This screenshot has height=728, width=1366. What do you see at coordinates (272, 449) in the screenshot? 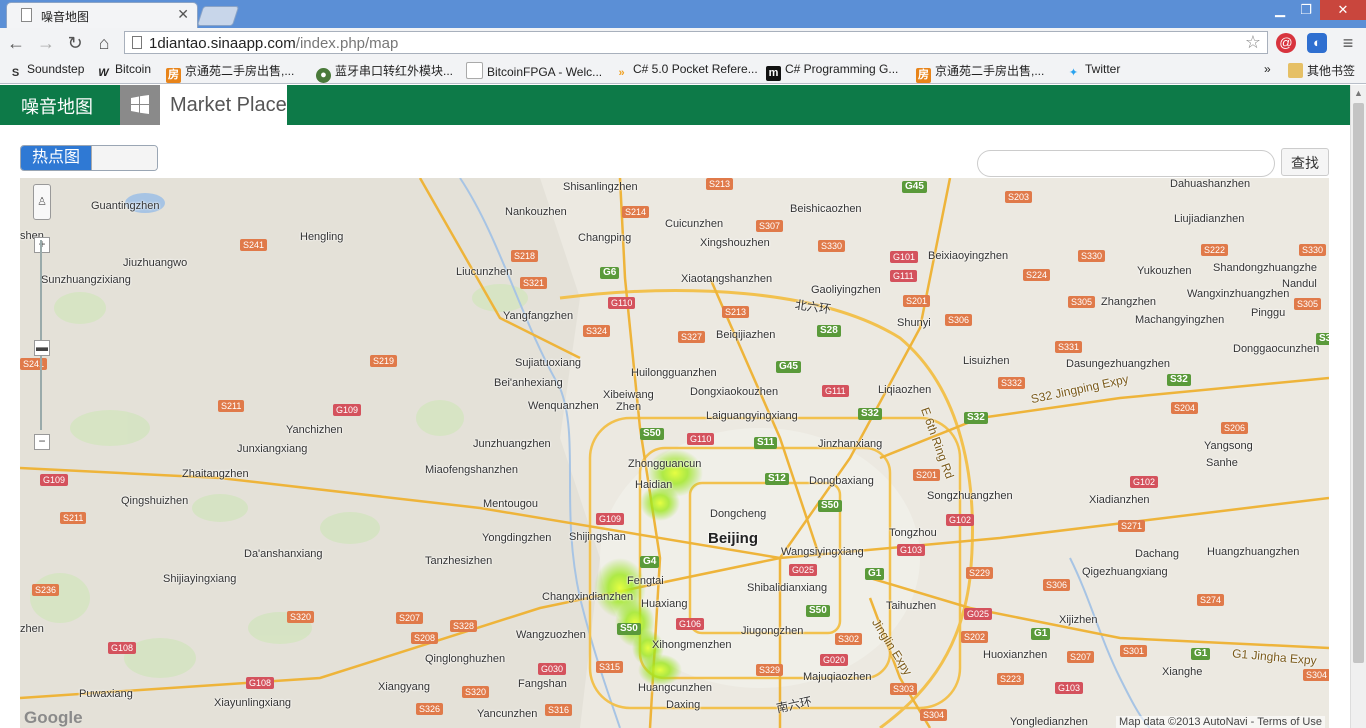
I see `map-label: Junxiangxiang` at bounding box center [272, 449].